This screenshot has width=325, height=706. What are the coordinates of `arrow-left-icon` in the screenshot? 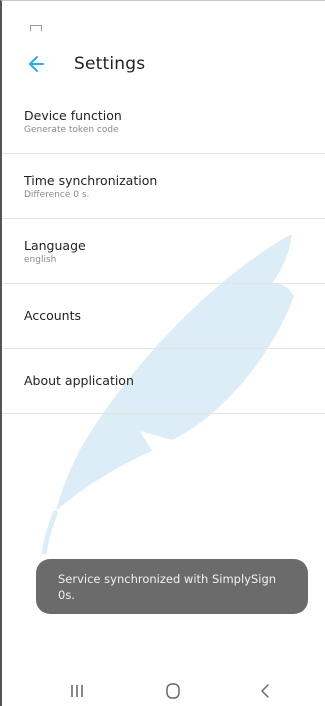 It's located at (36, 64).